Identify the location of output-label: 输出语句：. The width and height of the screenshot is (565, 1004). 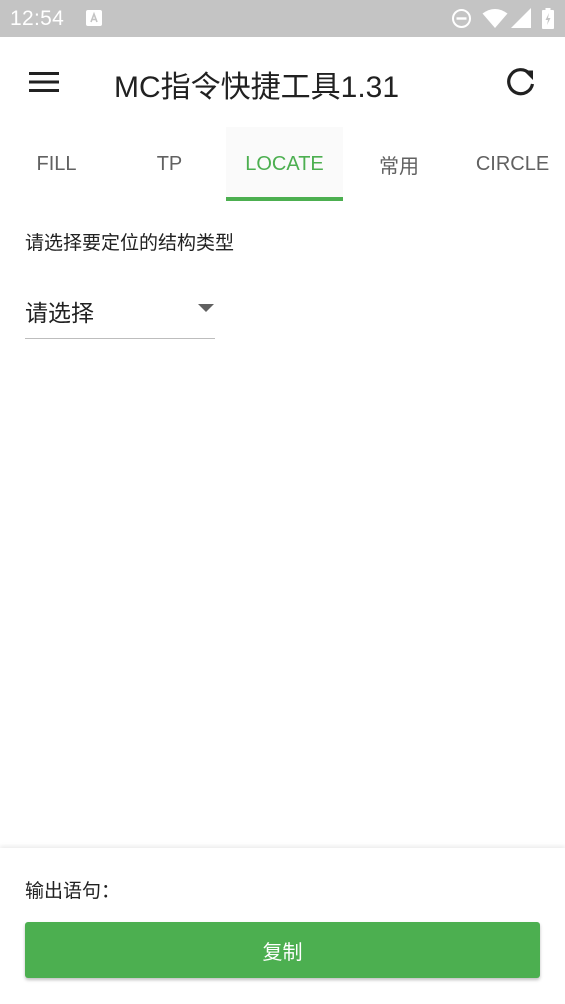
(73, 891).